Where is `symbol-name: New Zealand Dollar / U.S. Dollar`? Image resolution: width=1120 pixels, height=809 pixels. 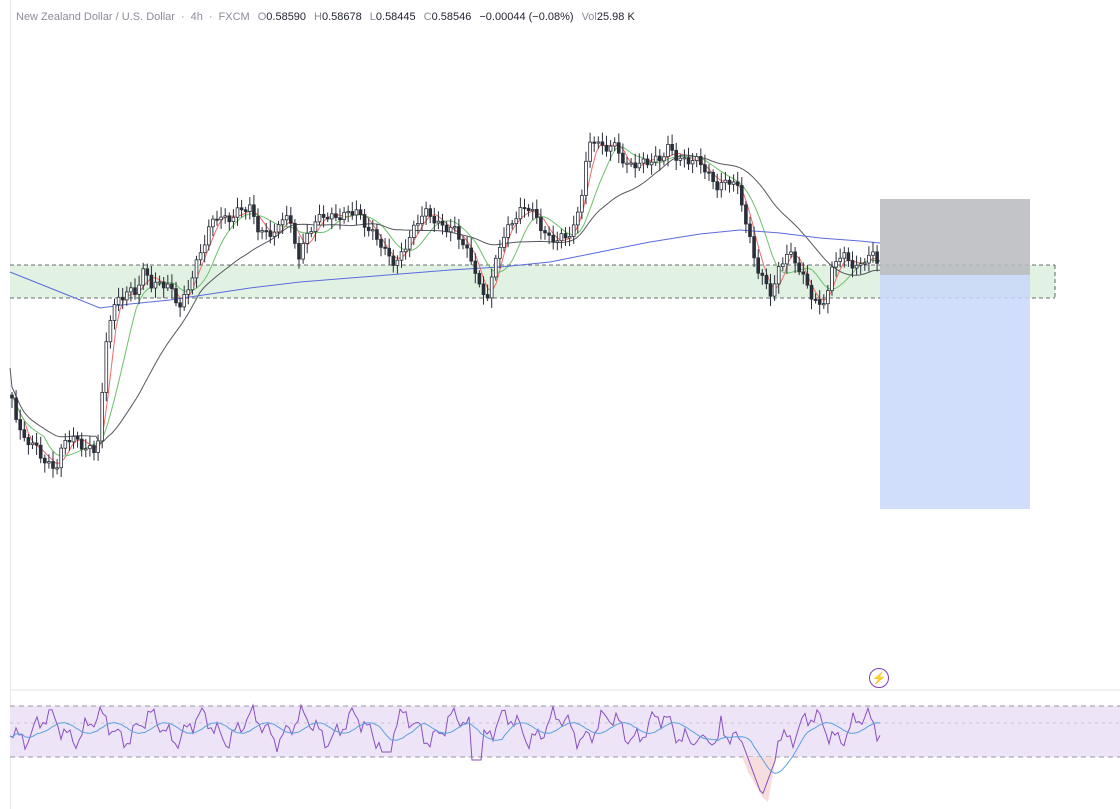 symbol-name: New Zealand Dollar / U.S. Dollar is located at coordinates (95, 17).